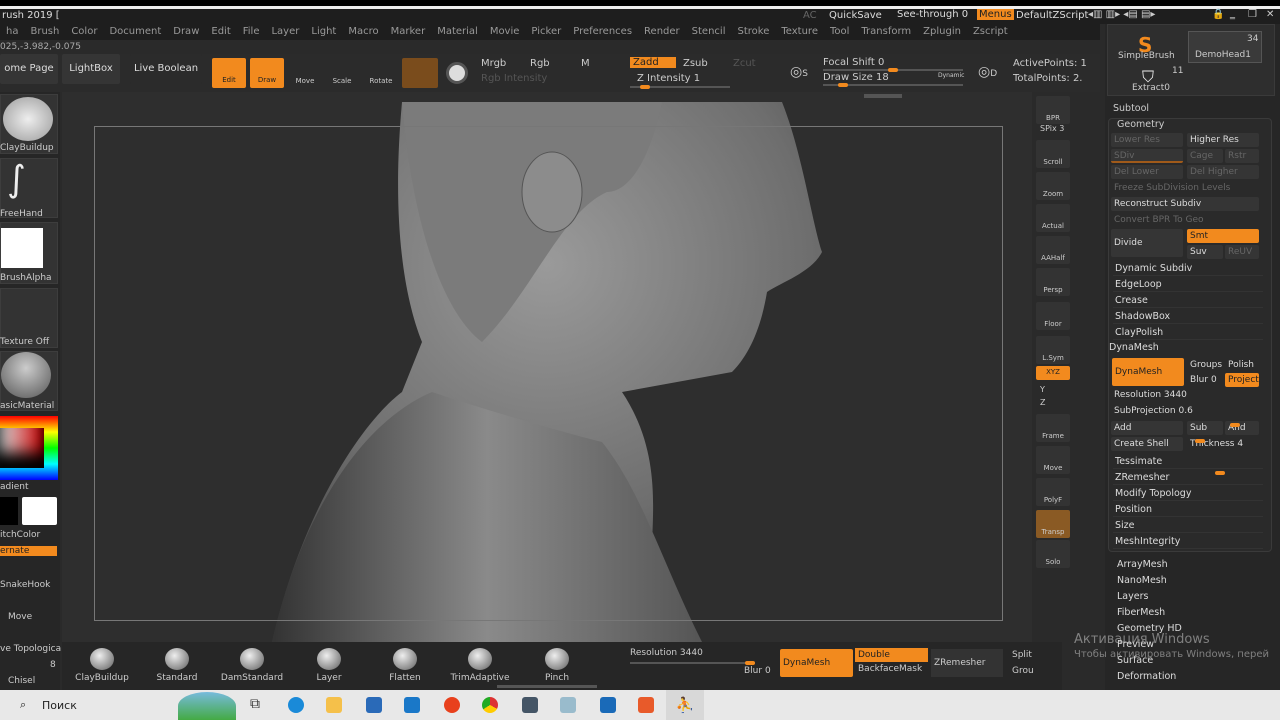  I want to click on material-swatch-button, so click(420, 73).